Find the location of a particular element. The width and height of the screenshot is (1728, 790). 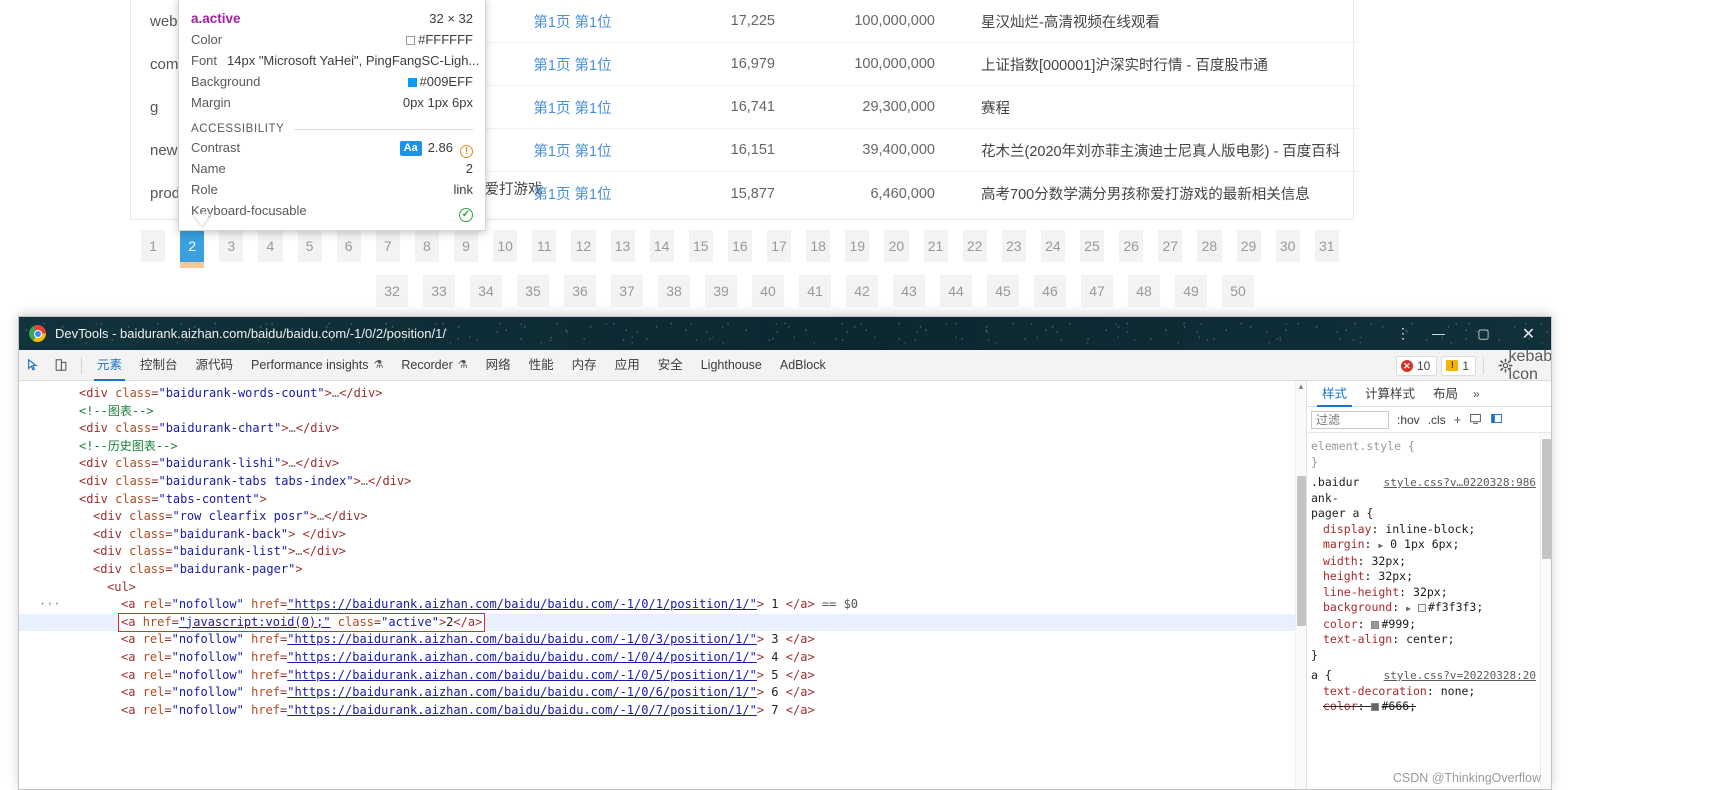

class-toggle: .cls is located at coordinates (1437, 420).